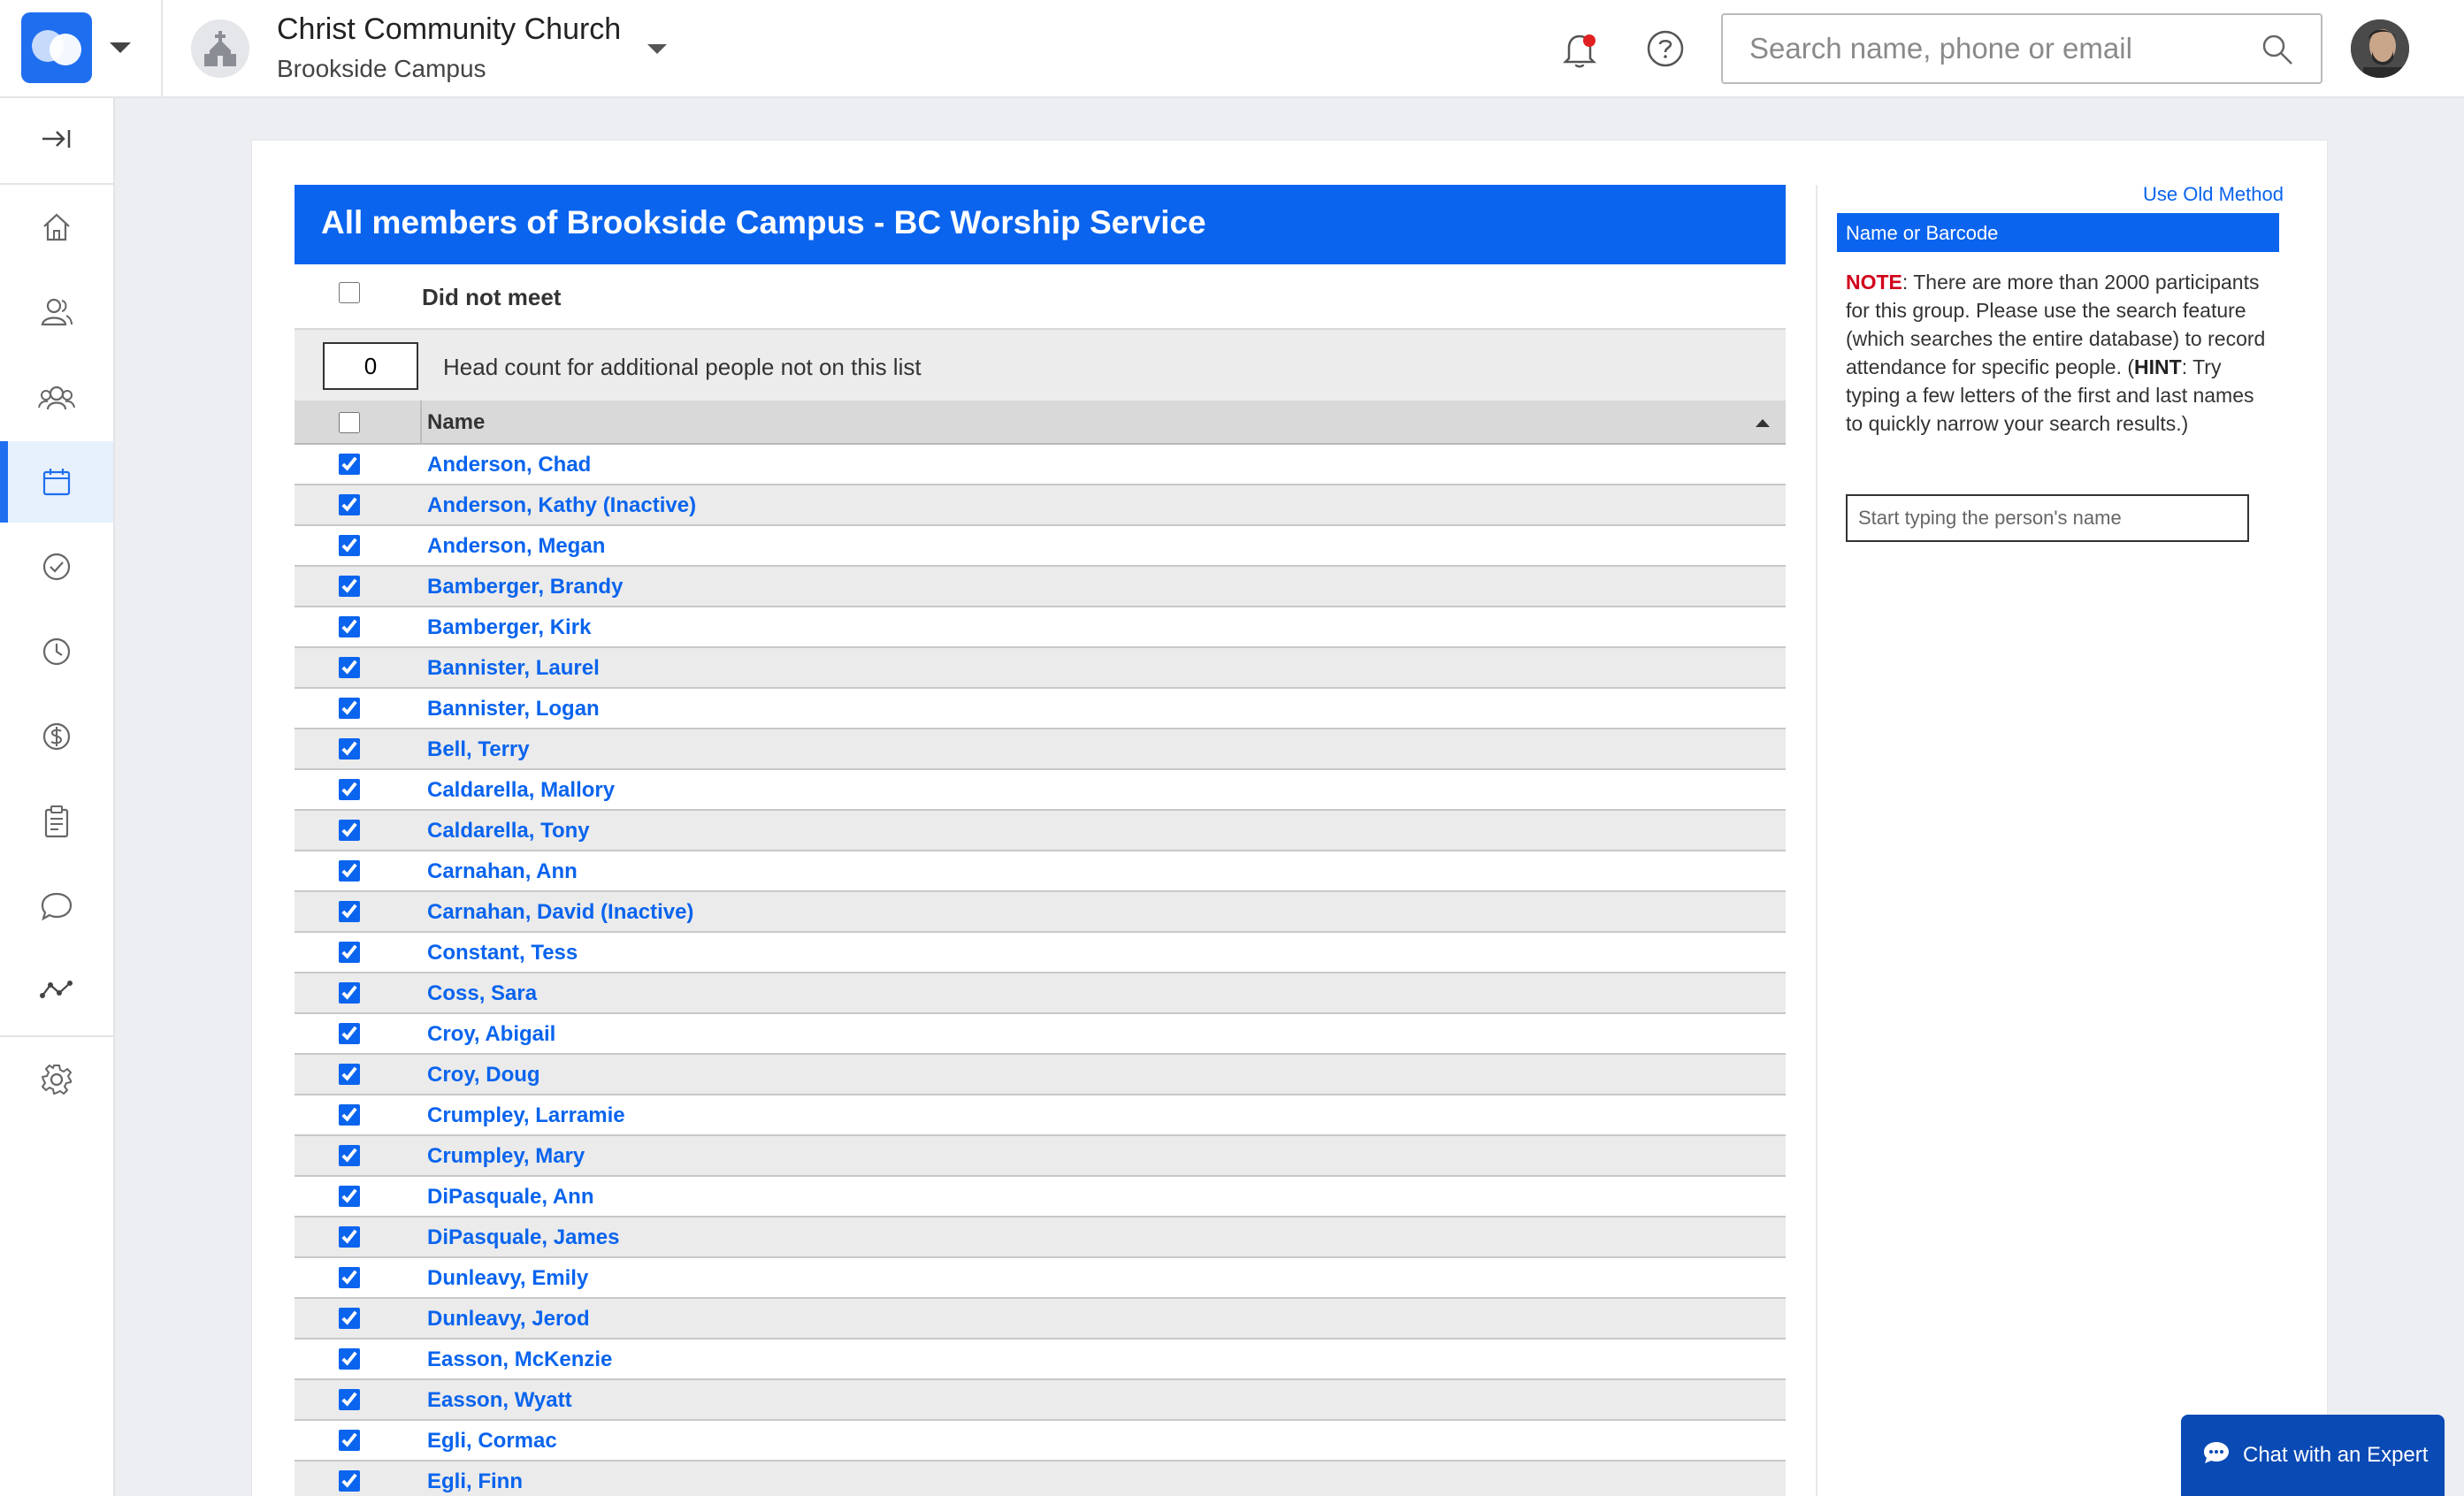 This screenshot has height=1496, width=2464. I want to click on member-name-link: Caldarella, Tony, so click(508, 831).